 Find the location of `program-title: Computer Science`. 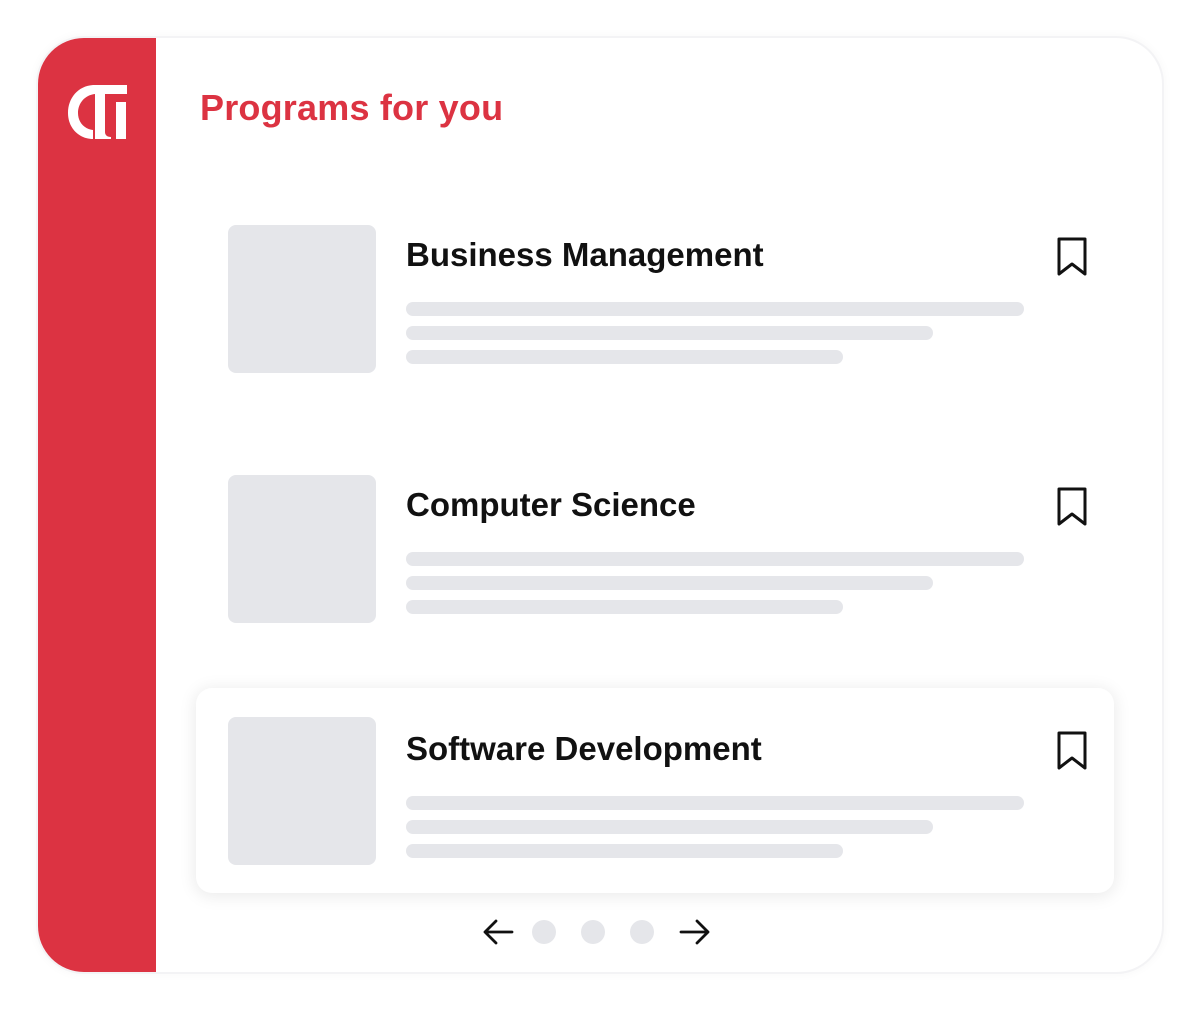

program-title: Computer Science is located at coordinates (551, 504).